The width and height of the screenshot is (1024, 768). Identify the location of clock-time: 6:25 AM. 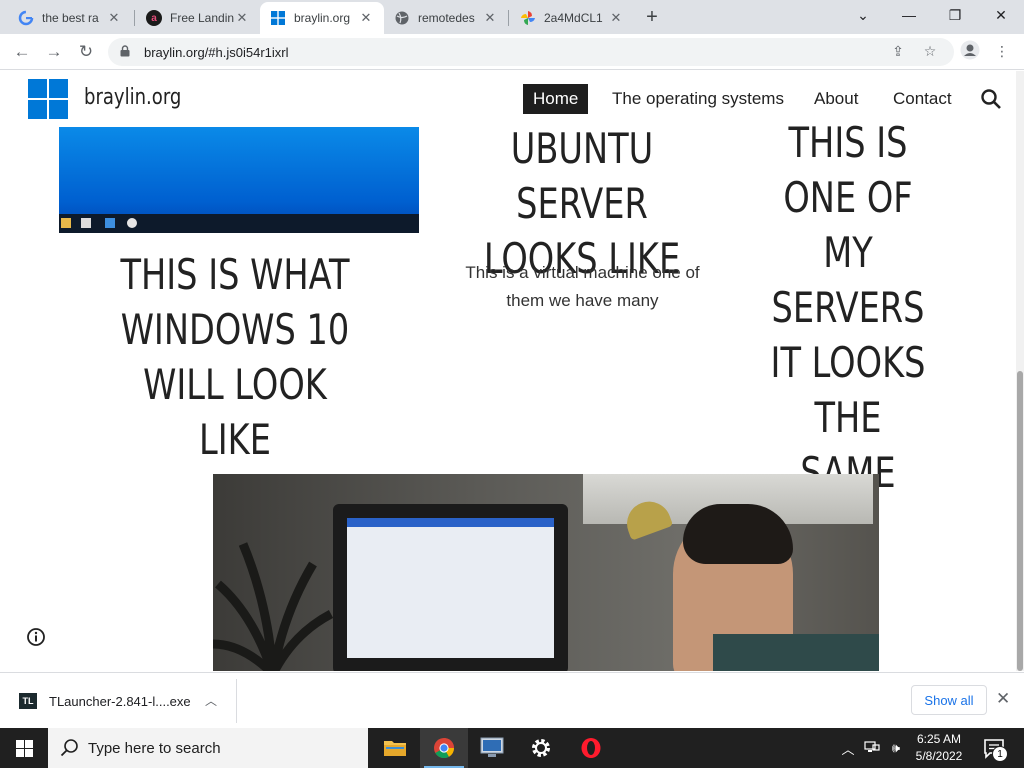
(939, 739).